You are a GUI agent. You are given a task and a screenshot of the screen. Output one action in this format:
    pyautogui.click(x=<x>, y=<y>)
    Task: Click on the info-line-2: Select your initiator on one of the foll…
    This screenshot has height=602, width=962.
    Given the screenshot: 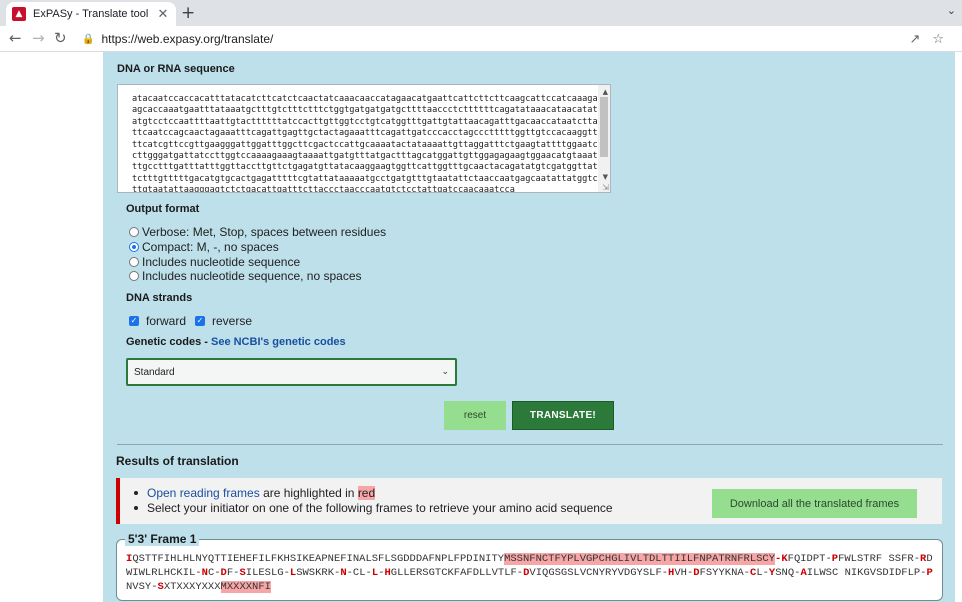 What is the action you would take?
    pyautogui.click(x=373, y=508)
    